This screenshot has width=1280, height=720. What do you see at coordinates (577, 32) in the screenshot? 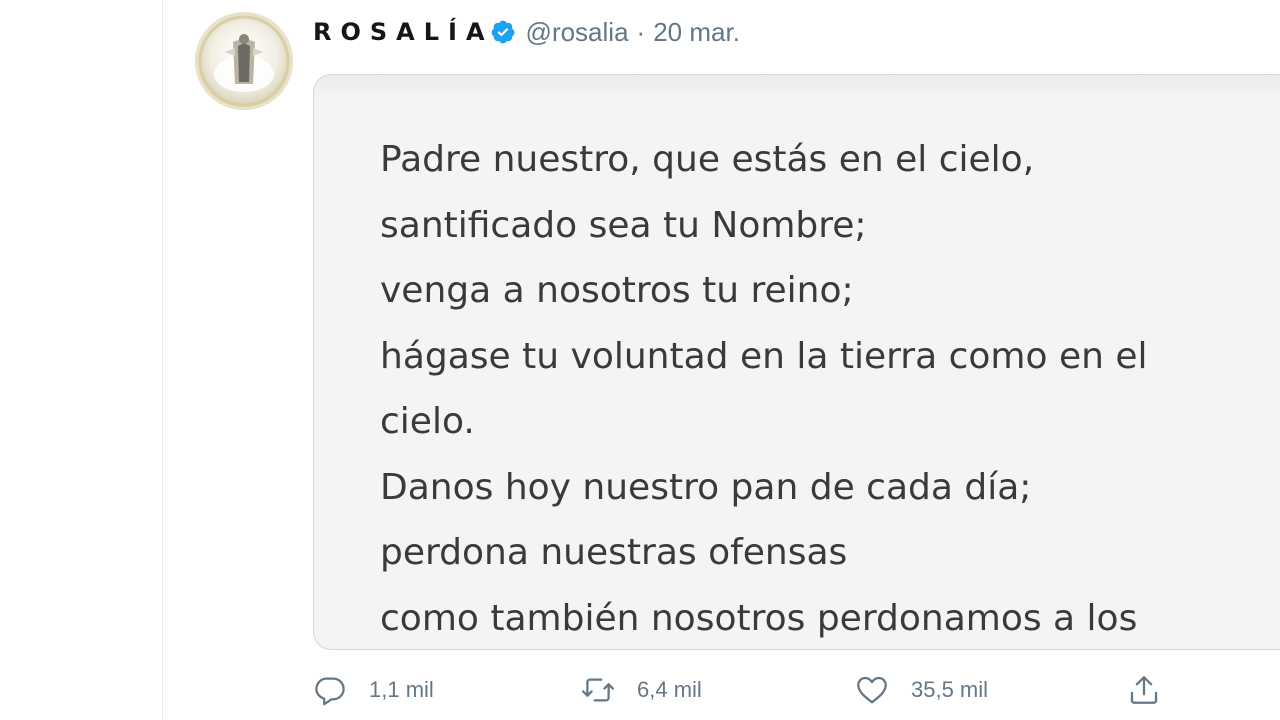
I see `user-handle: @rosalia` at bounding box center [577, 32].